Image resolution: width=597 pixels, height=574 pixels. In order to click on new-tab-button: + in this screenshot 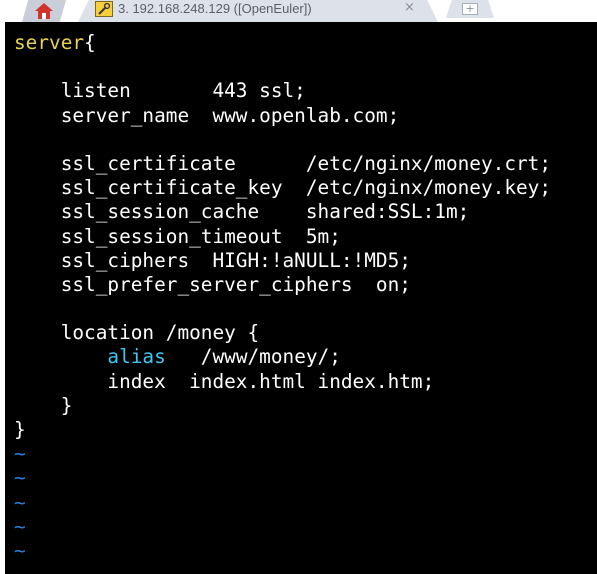, I will do `click(470, 9)`.